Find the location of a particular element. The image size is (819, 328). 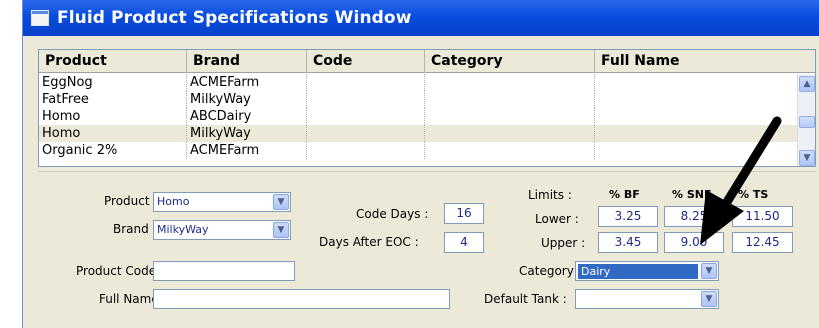

category-select: Dairy ▼ is located at coordinates (647, 271).